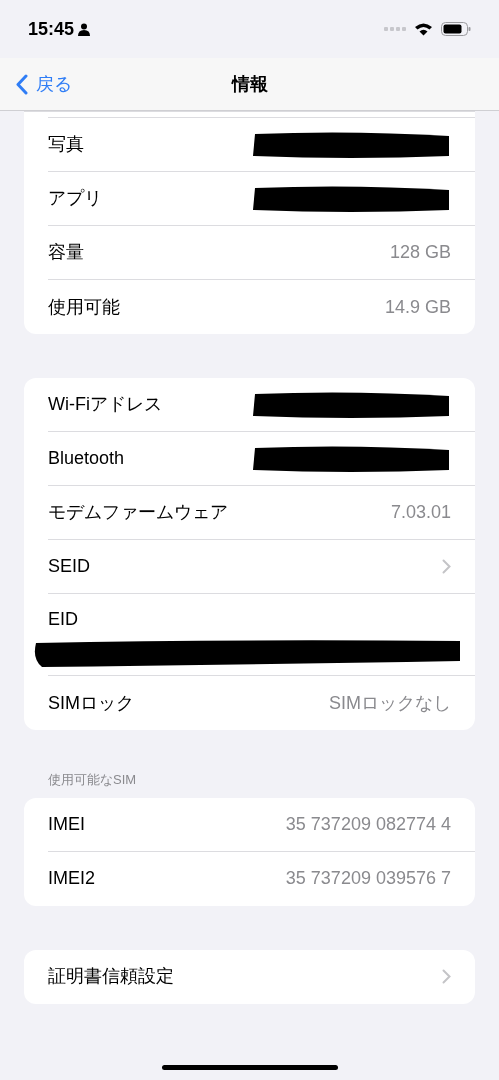  I want to click on row-value: 128 GB, so click(420, 252).